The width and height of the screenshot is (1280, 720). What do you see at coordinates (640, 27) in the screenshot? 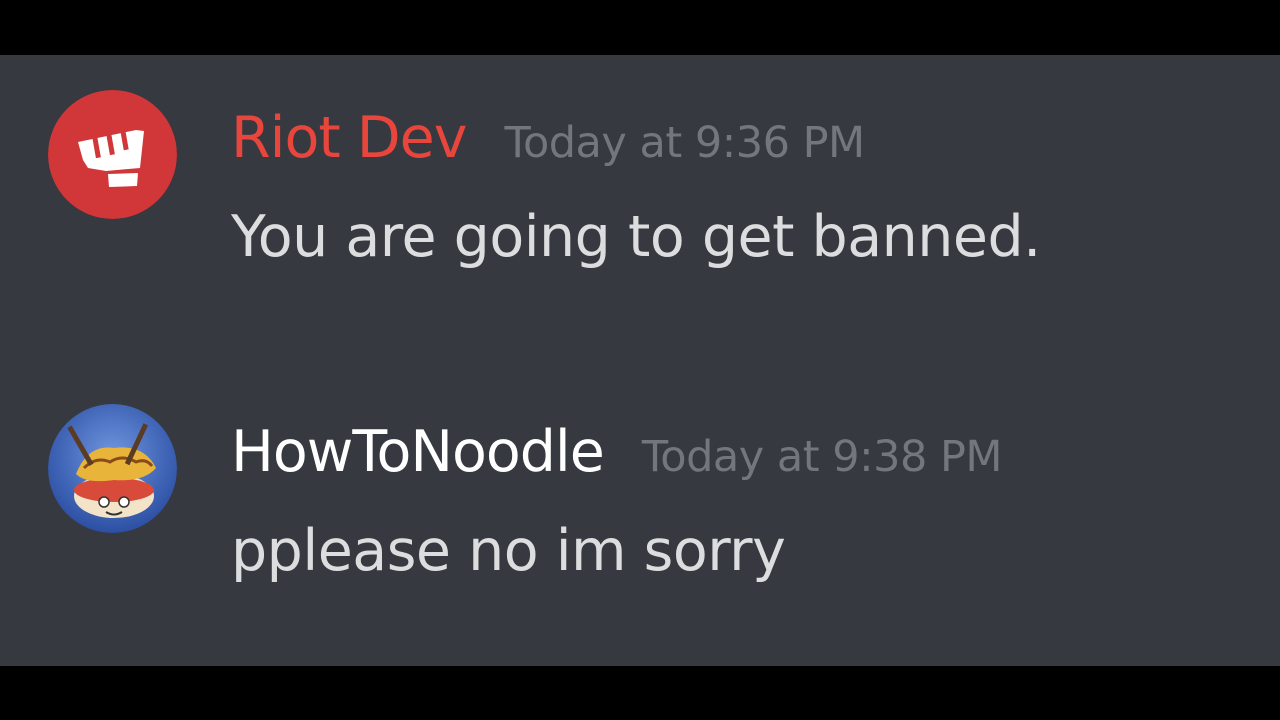
I see `letterbox-top` at bounding box center [640, 27].